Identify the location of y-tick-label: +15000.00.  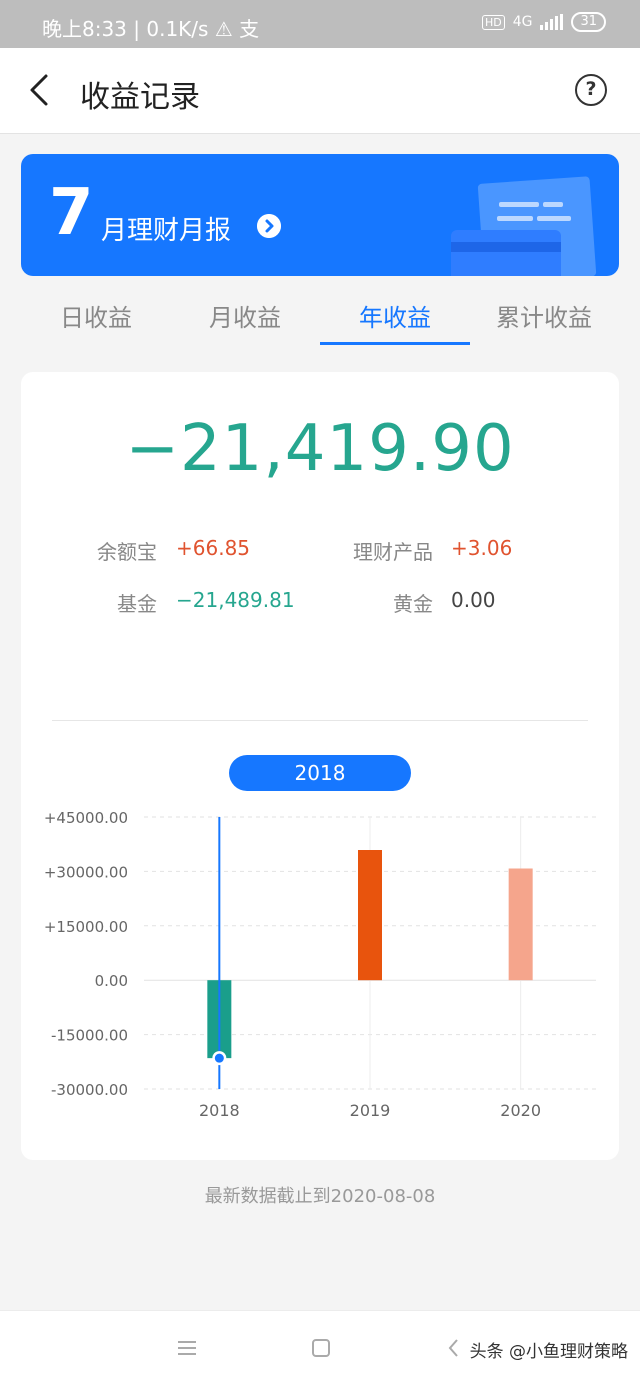
(86, 927).